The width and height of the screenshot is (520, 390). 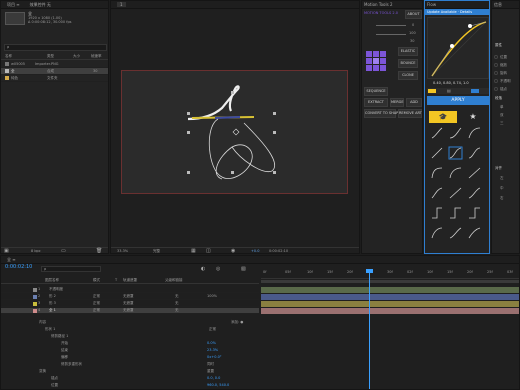 What do you see at coordinates (188, 113) in the screenshot?
I see `bbox-handle-tl` at bounding box center [188, 113].